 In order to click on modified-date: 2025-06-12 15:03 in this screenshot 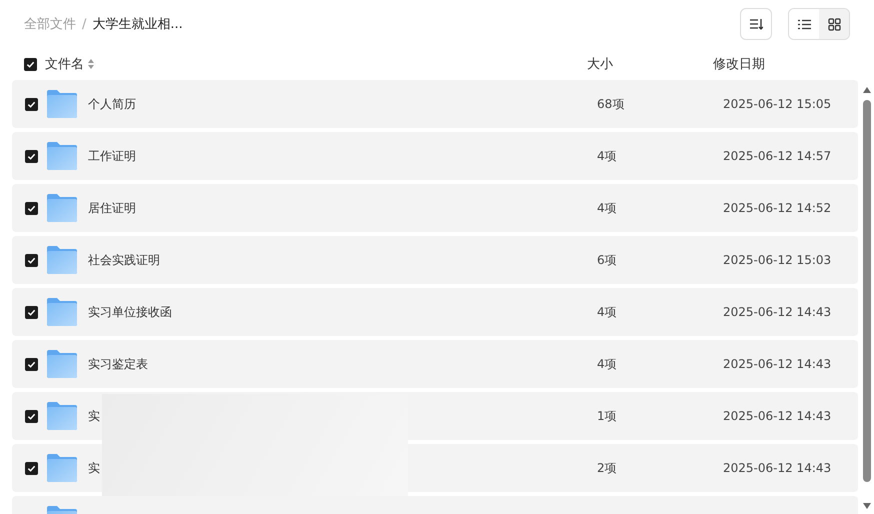, I will do `click(777, 260)`.